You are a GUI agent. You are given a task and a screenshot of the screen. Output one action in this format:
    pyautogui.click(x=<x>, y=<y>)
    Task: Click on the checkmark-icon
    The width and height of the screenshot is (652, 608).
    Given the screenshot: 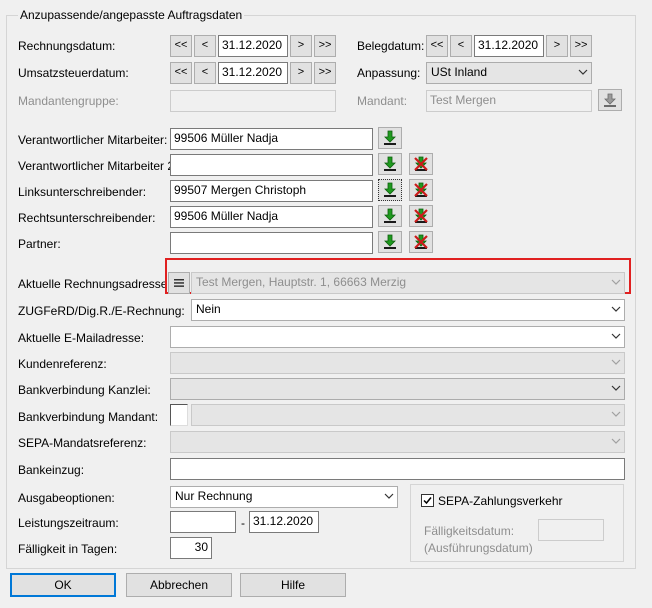 What is the action you would take?
    pyautogui.click(x=427, y=501)
    